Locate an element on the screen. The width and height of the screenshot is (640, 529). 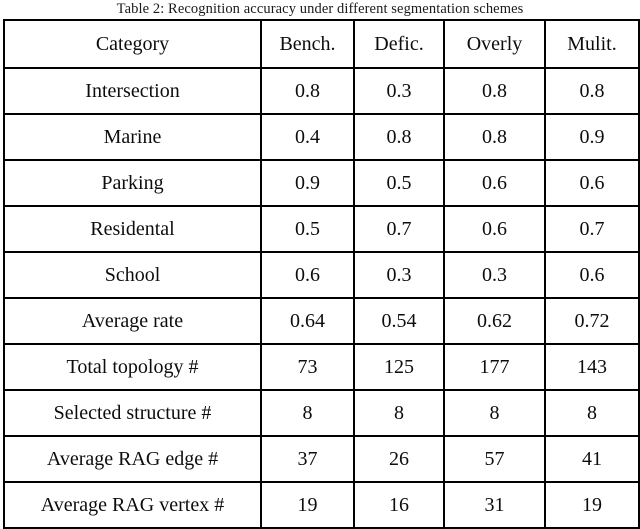
cell-overly: 8 is located at coordinates (494, 413).